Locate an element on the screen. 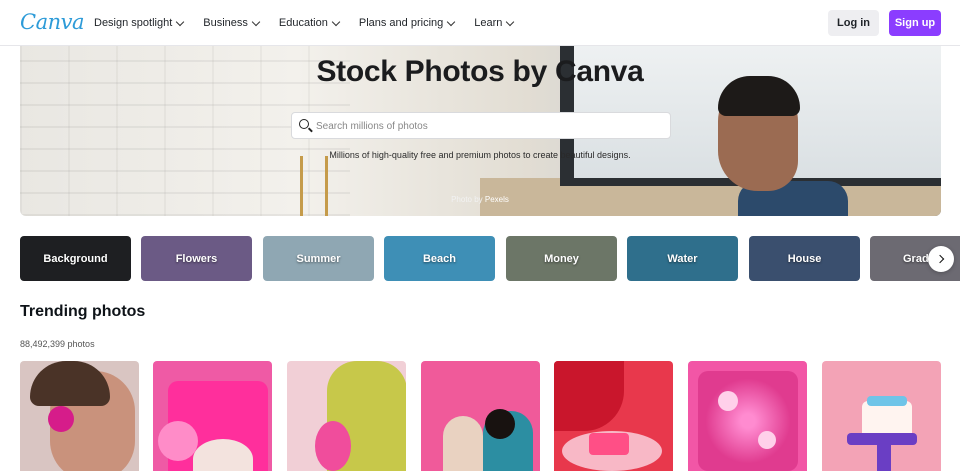  nav-item-education: Education is located at coordinates (310, 23).